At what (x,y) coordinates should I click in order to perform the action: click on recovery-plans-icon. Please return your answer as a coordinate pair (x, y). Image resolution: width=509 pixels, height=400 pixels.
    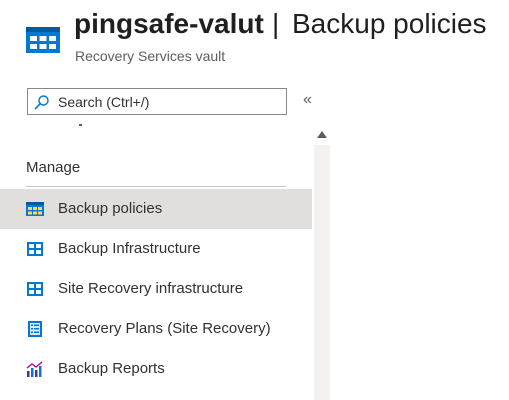
    Looking at the image, I should click on (35, 329).